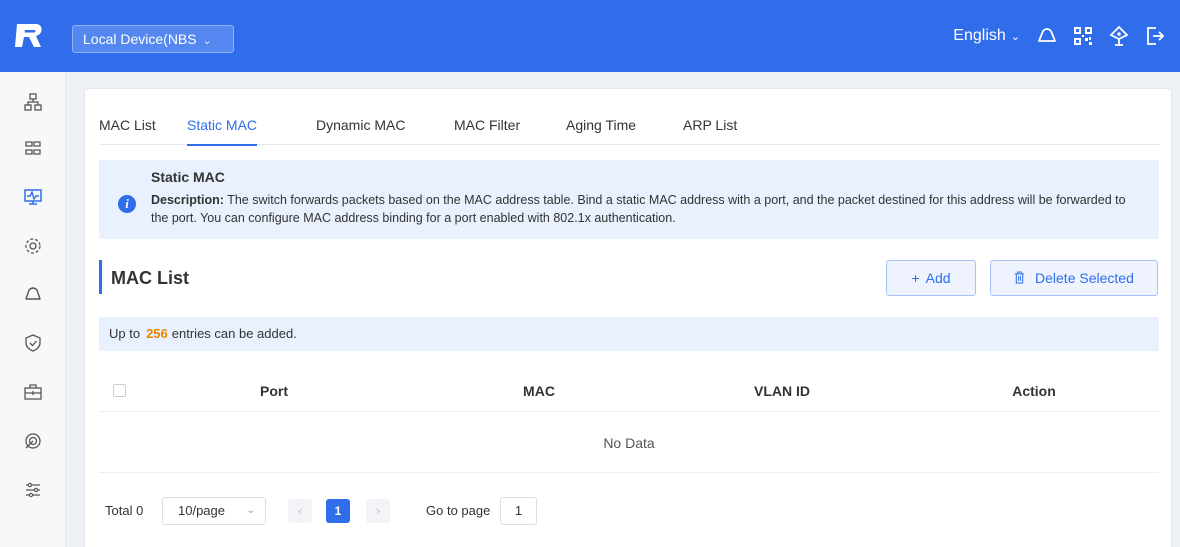 This screenshot has height=547, width=1180. Describe the element at coordinates (33, 343) in the screenshot. I see `security-icon` at that location.